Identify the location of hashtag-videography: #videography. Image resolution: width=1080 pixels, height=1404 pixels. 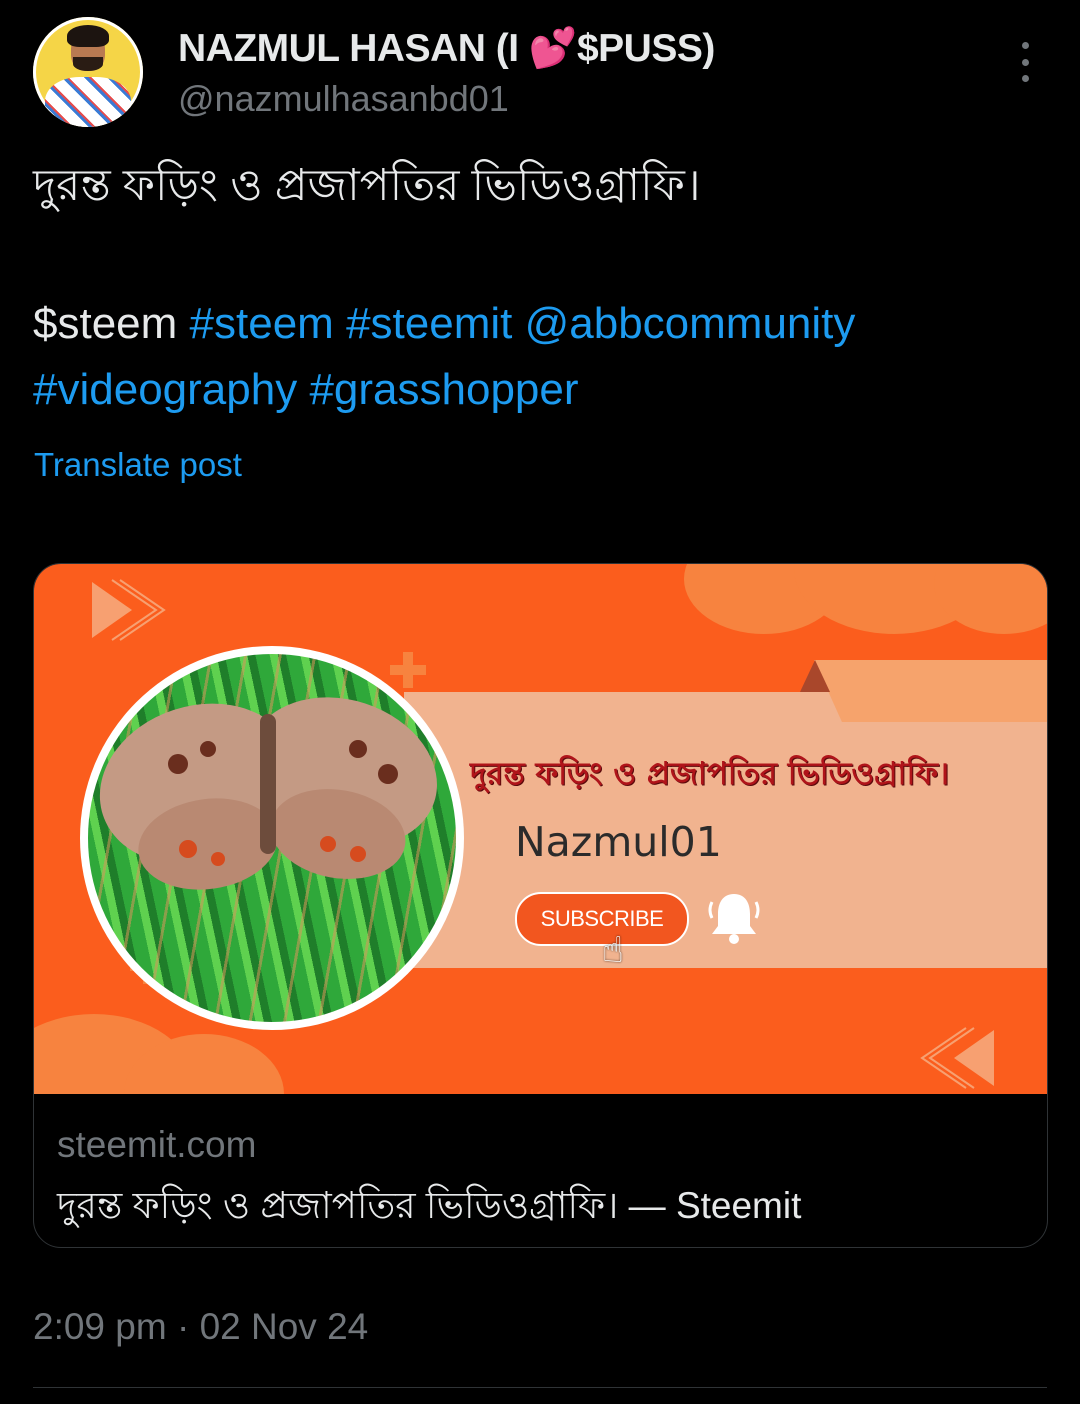
(165, 389).